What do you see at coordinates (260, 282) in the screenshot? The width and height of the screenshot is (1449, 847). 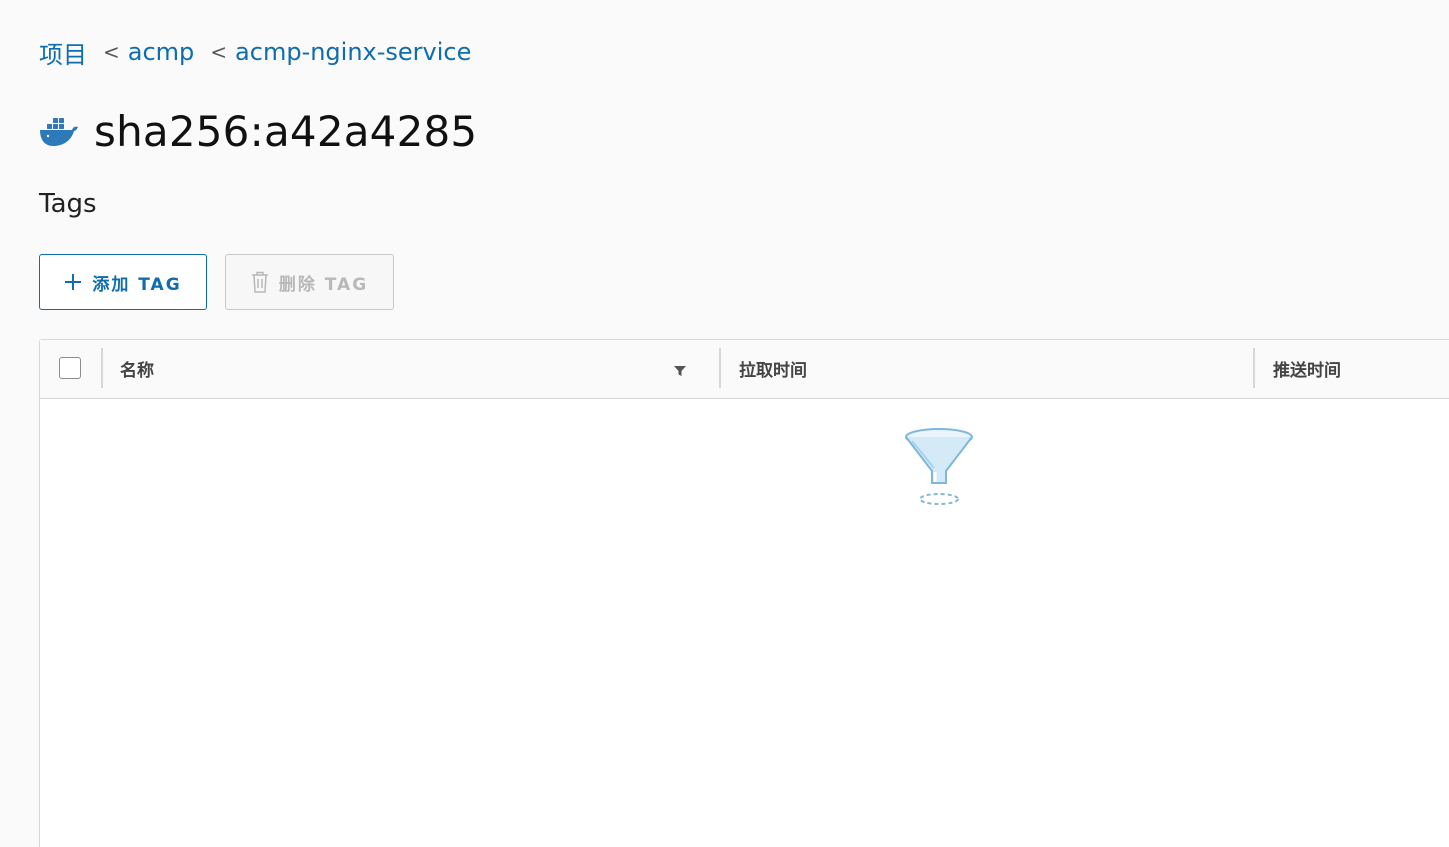 I see `trash-icon` at bounding box center [260, 282].